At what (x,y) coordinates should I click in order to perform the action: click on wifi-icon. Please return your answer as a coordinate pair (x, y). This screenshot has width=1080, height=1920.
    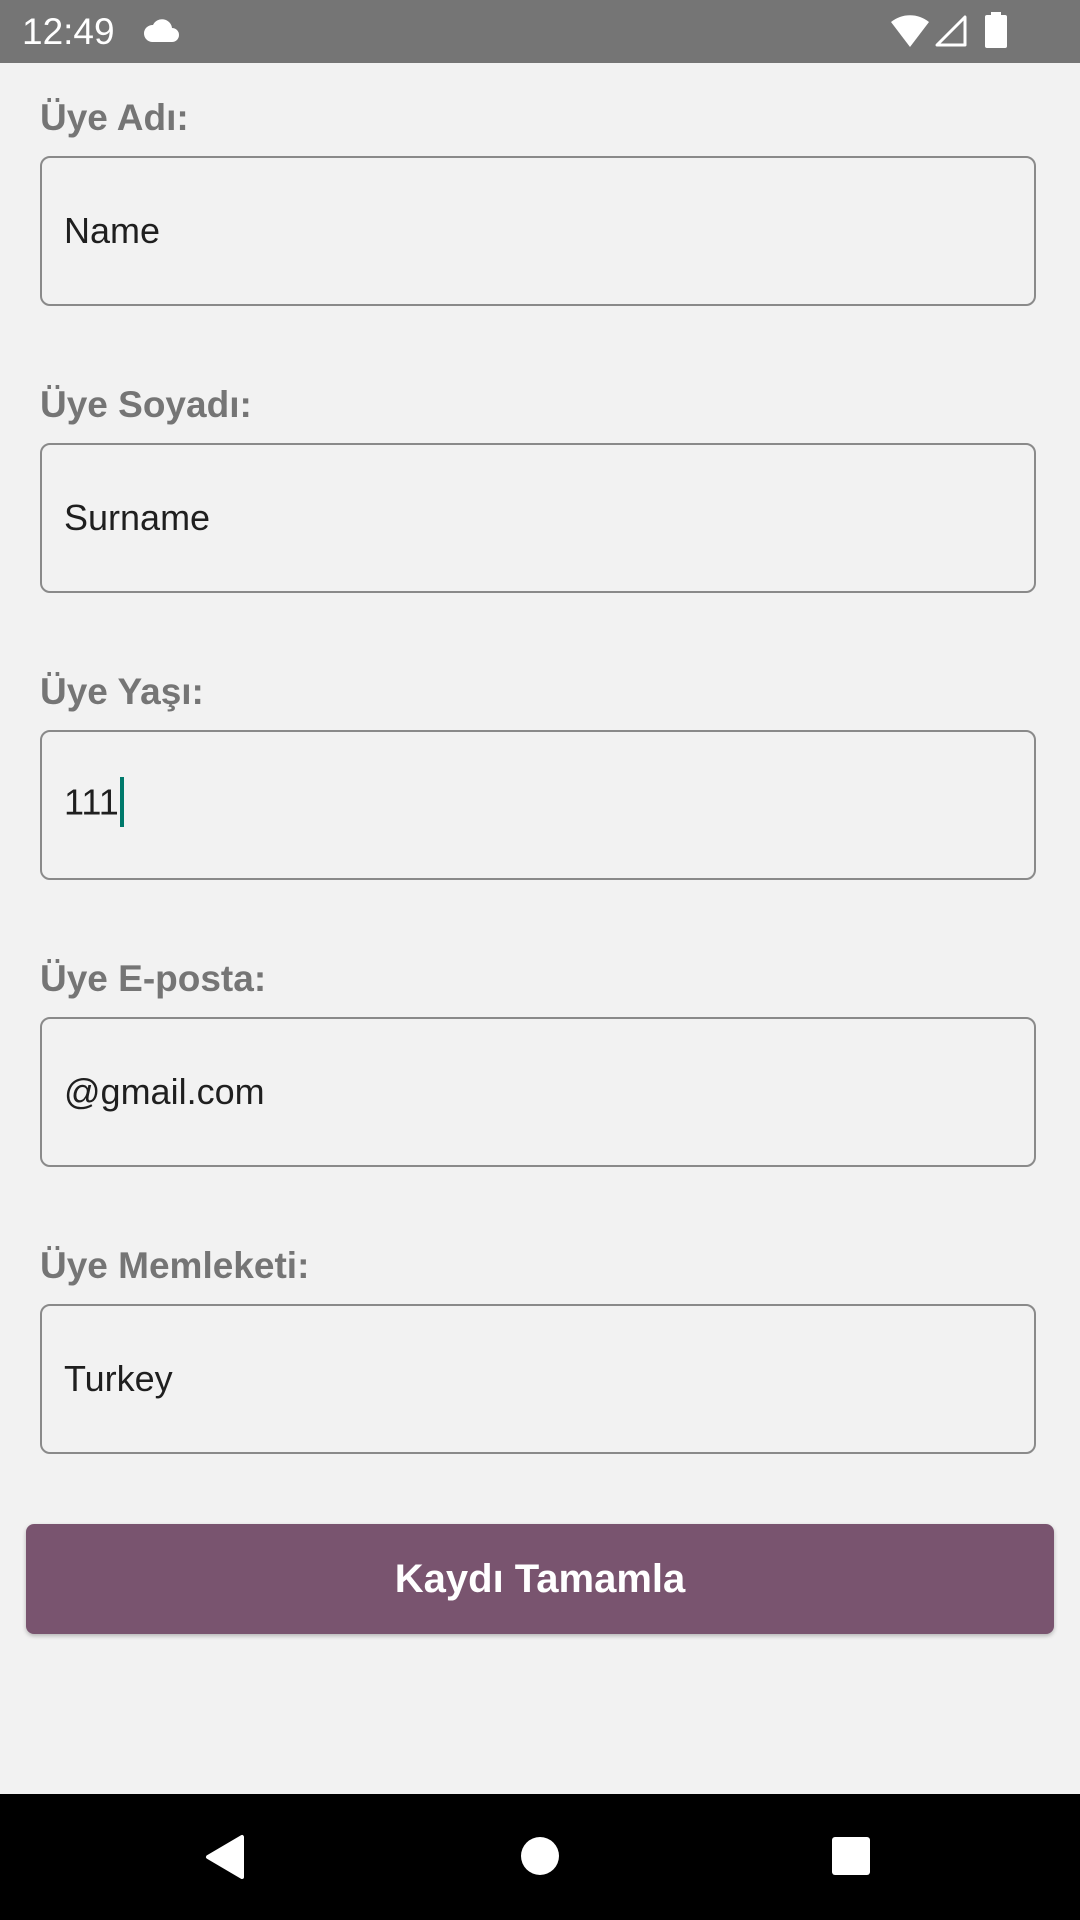
    Looking at the image, I should click on (910, 31).